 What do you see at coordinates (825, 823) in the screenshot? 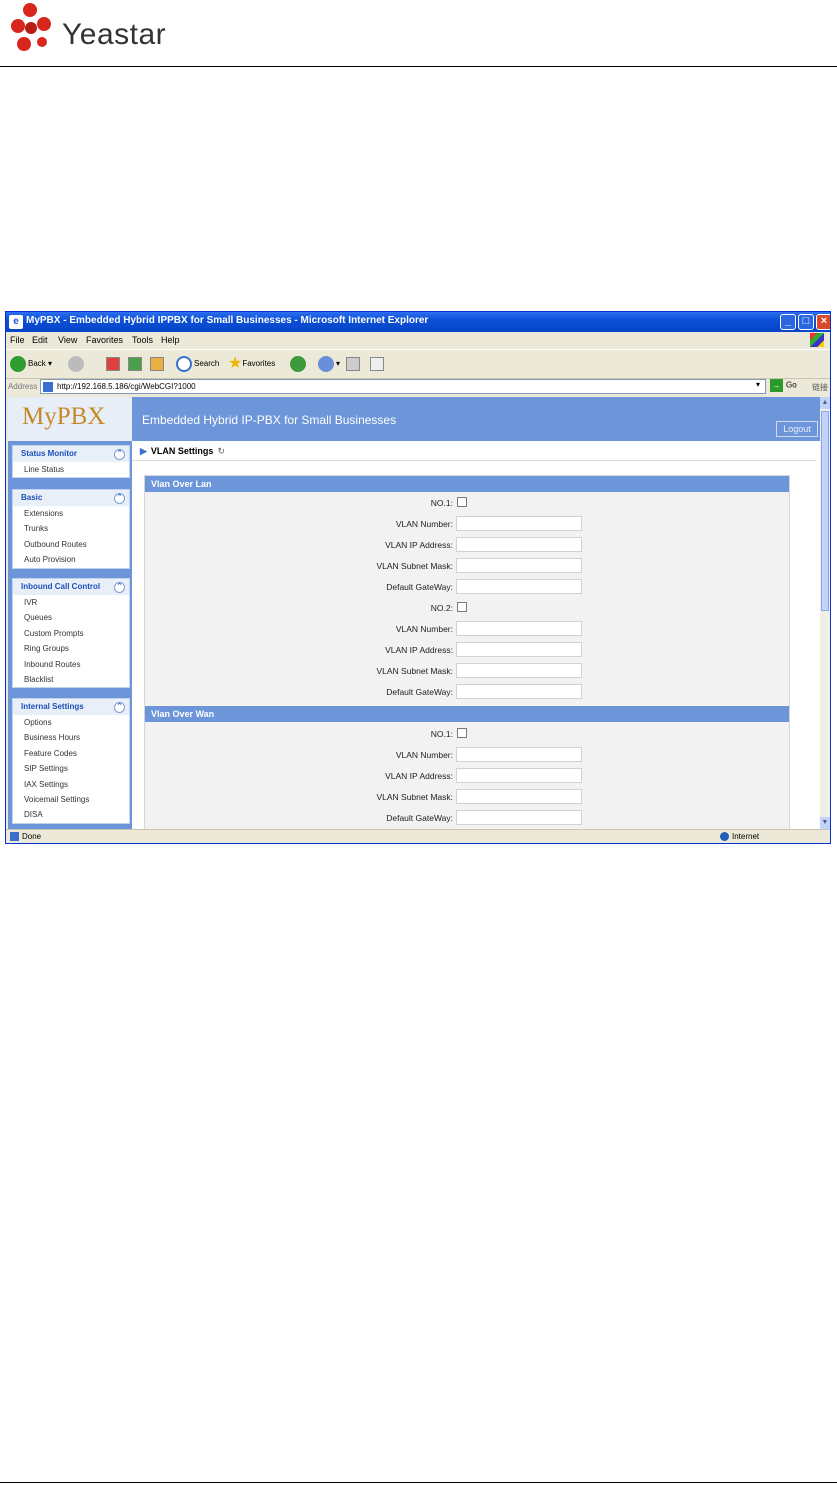
I see `scroll-down-icon: ▼` at bounding box center [825, 823].